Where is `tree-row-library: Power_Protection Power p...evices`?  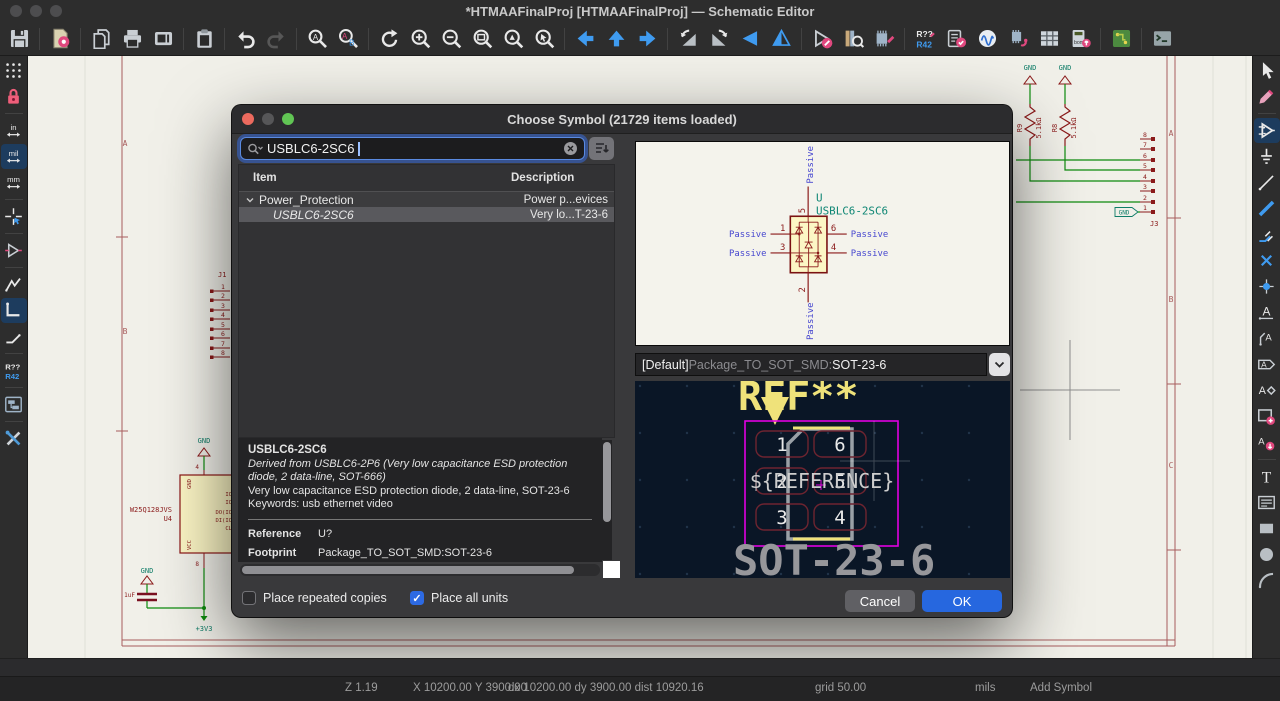 tree-row-library: Power_Protection Power p...evices is located at coordinates (426, 199).